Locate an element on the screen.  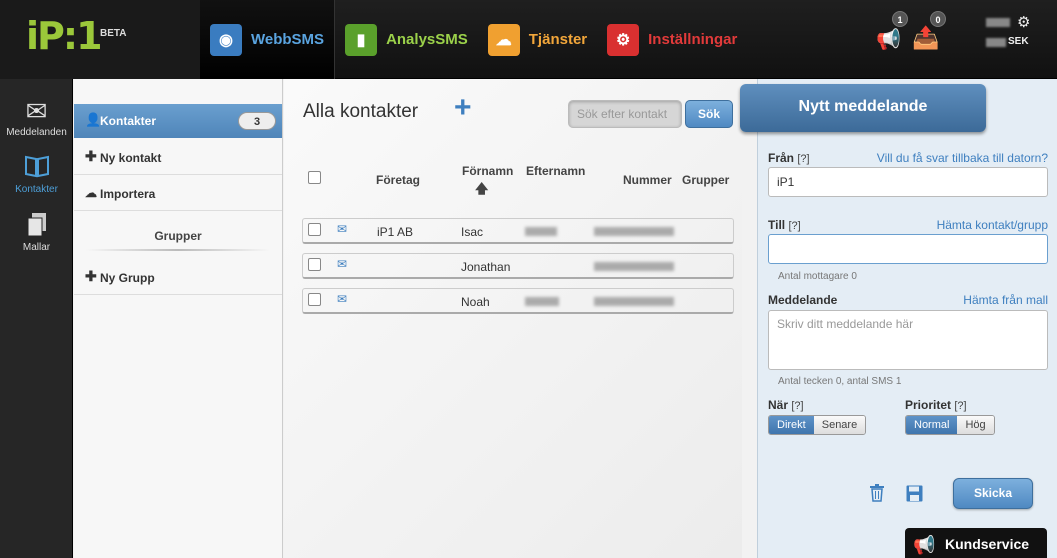
message-textarea is located at coordinates (908, 340).